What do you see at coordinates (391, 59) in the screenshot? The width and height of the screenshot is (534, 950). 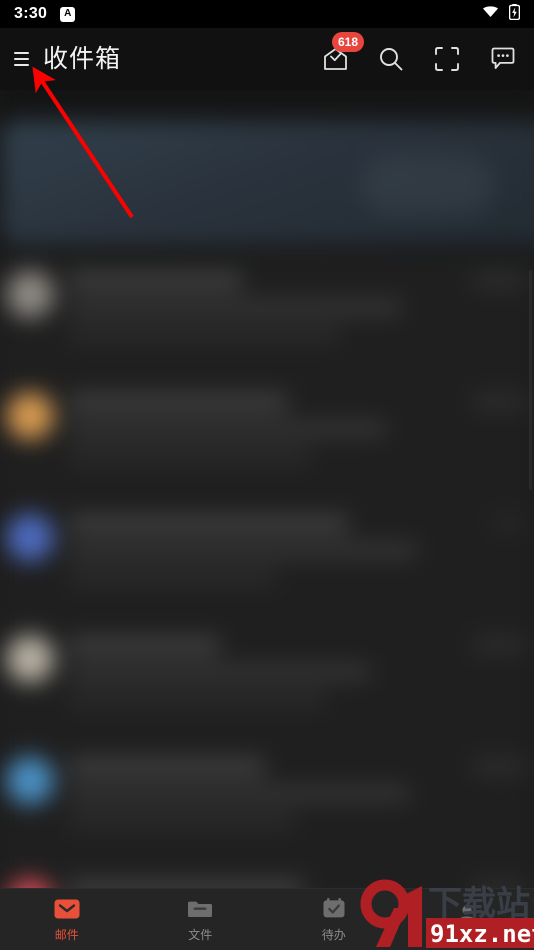 I see `search-icon` at bounding box center [391, 59].